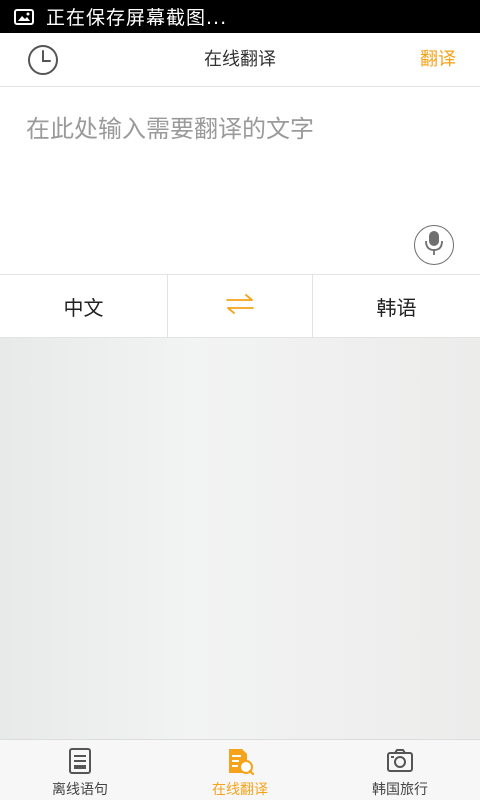  Describe the element at coordinates (84, 306) in the screenshot. I see `source-language-button: 中文` at that location.